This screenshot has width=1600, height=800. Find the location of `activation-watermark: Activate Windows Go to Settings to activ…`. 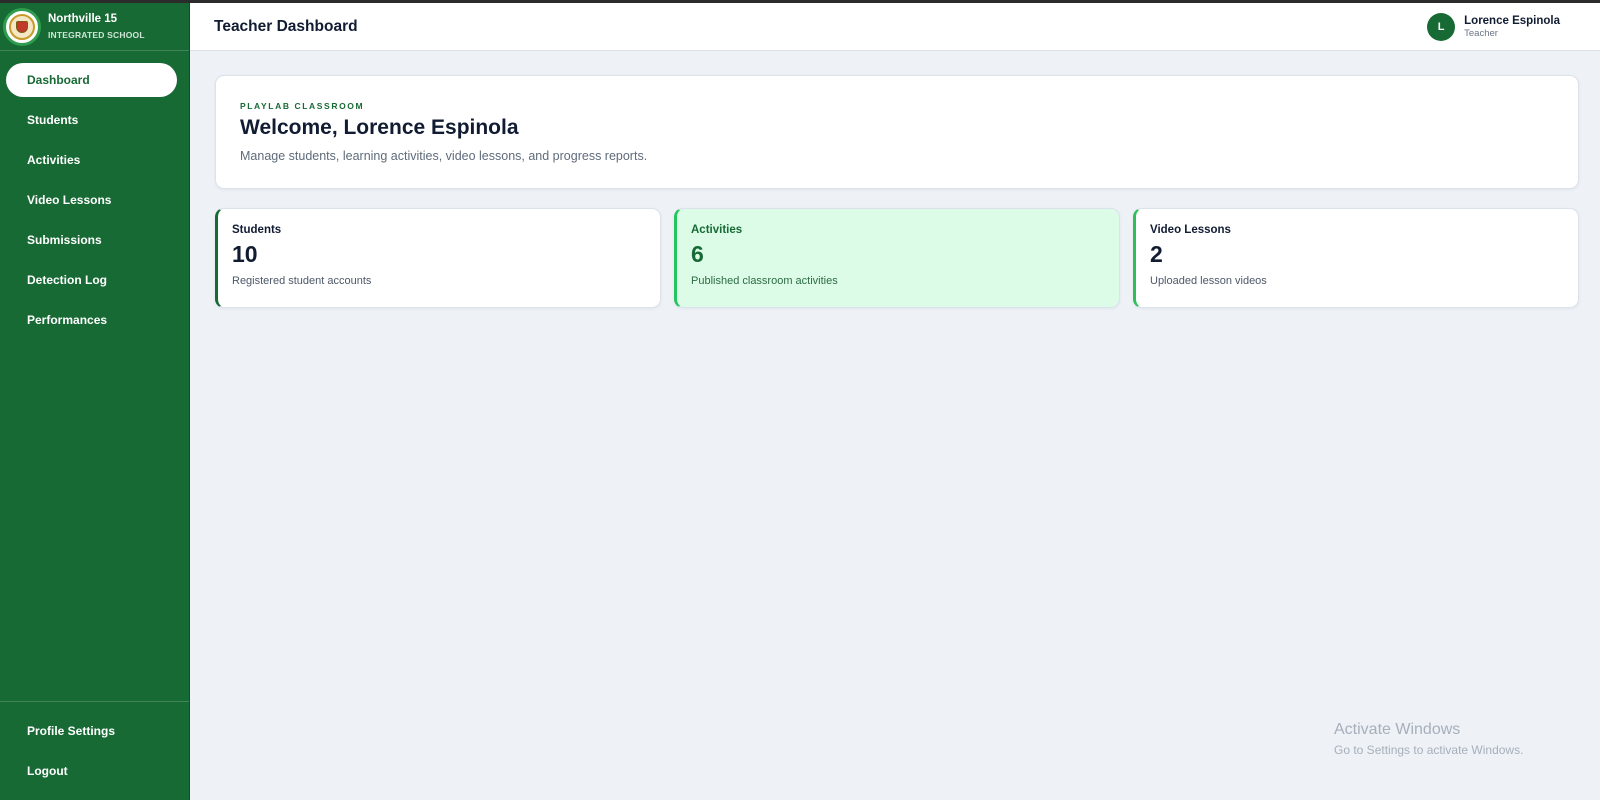

activation-watermark: Activate Windows Go to Settings to activ… is located at coordinates (1428, 739).